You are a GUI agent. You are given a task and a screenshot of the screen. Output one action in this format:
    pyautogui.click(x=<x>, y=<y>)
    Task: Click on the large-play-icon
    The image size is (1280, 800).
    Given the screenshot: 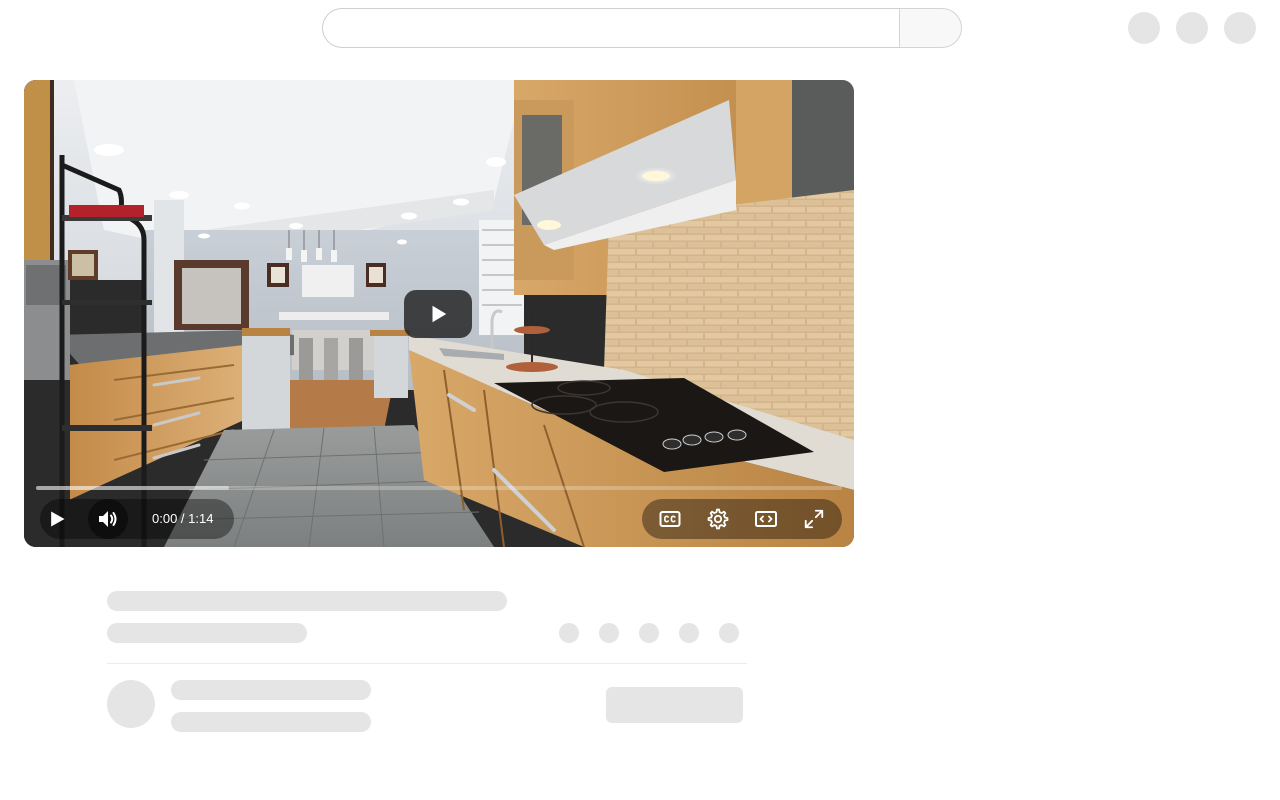 What is the action you would take?
    pyautogui.click(x=439, y=314)
    